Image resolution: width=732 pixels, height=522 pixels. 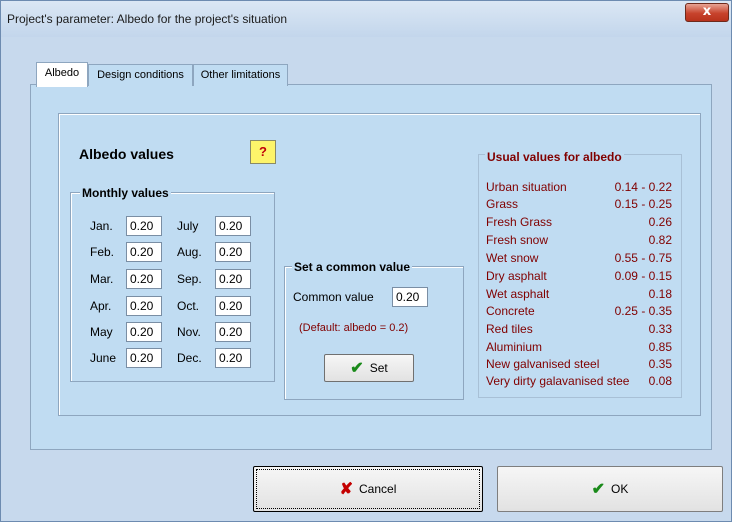 What do you see at coordinates (660, 329) in the screenshot?
I see `usual-item-value: 0.33` at bounding box center [660, 329].